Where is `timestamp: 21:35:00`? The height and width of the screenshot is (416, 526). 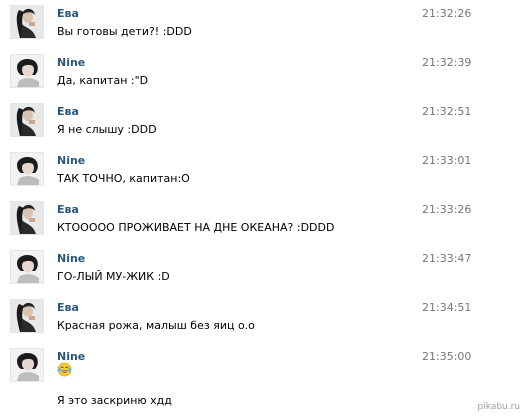
timestamp: 21:35:00 is located at coordinates (447, 356).